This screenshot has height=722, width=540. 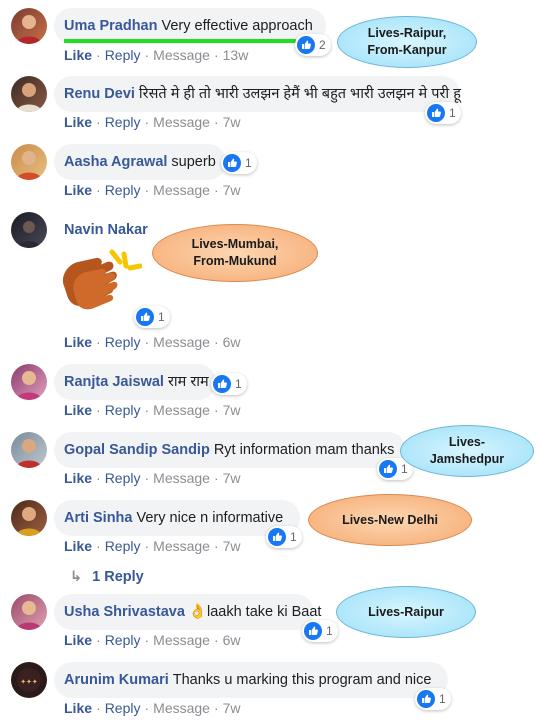 I want to click on highlight-underline, so click(x=180, y=41).